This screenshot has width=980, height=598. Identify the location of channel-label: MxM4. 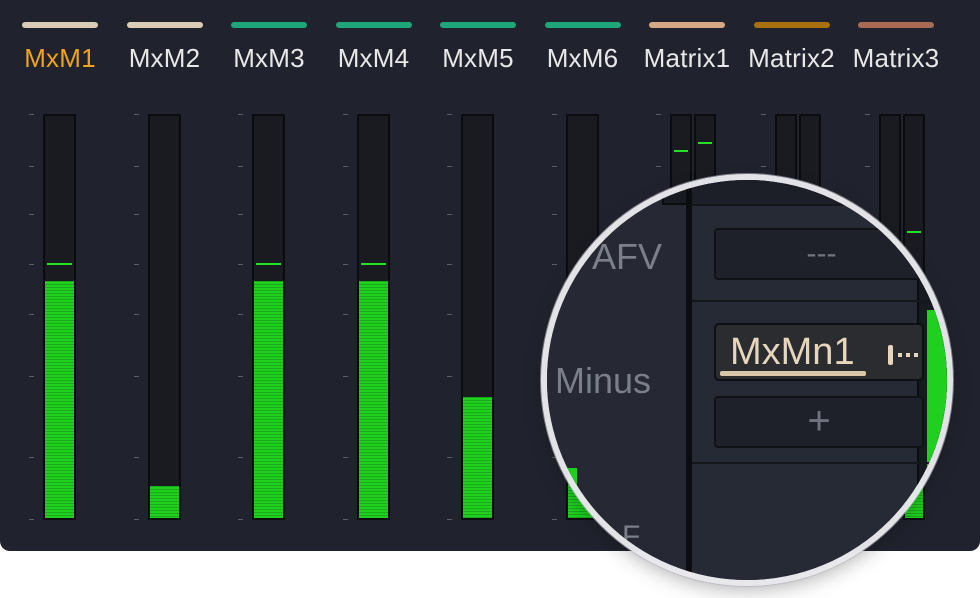
(374, 58).